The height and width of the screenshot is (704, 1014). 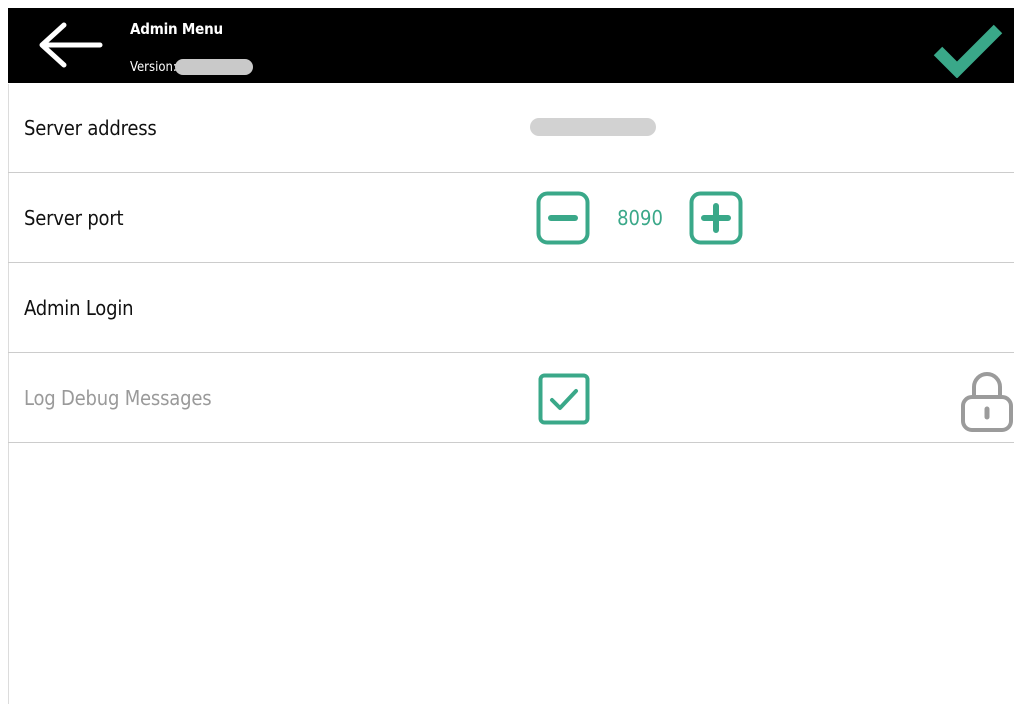 What do you see at coordinates (640, 218) in the screenshot?
I see `server-port-value: 8090` at bounding box center [640, 218].